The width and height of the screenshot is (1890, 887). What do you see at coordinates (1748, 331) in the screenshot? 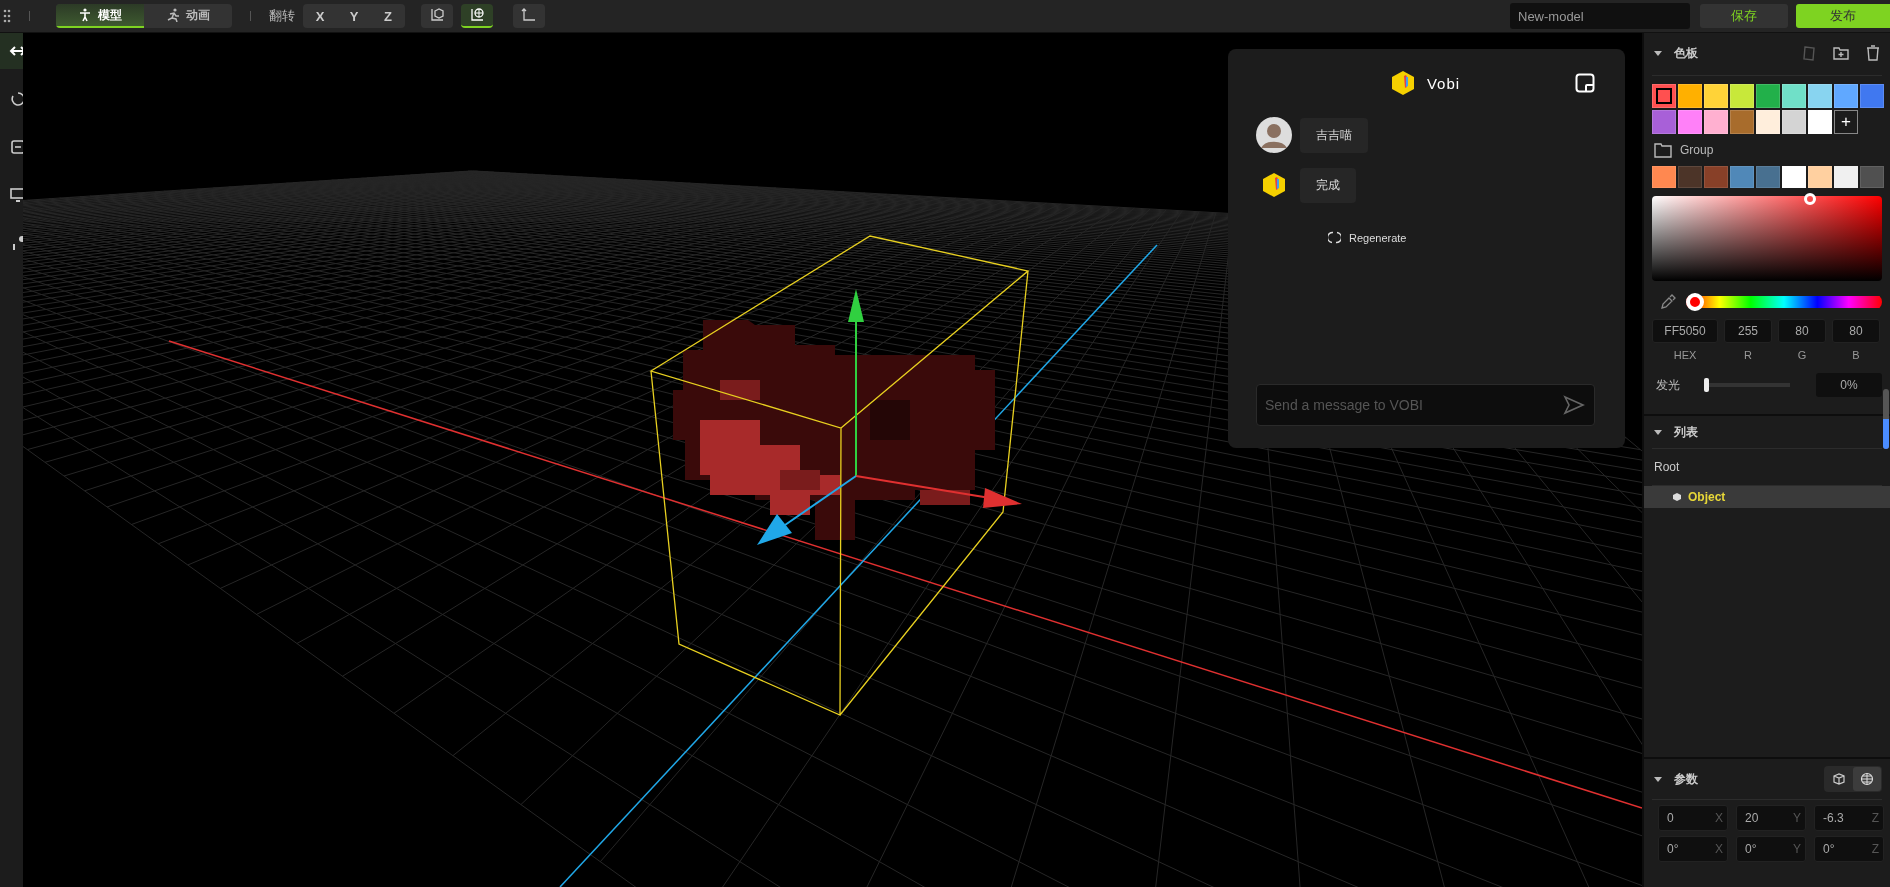
I see `color-value-field: 255` at bounding box center [1748, 331].